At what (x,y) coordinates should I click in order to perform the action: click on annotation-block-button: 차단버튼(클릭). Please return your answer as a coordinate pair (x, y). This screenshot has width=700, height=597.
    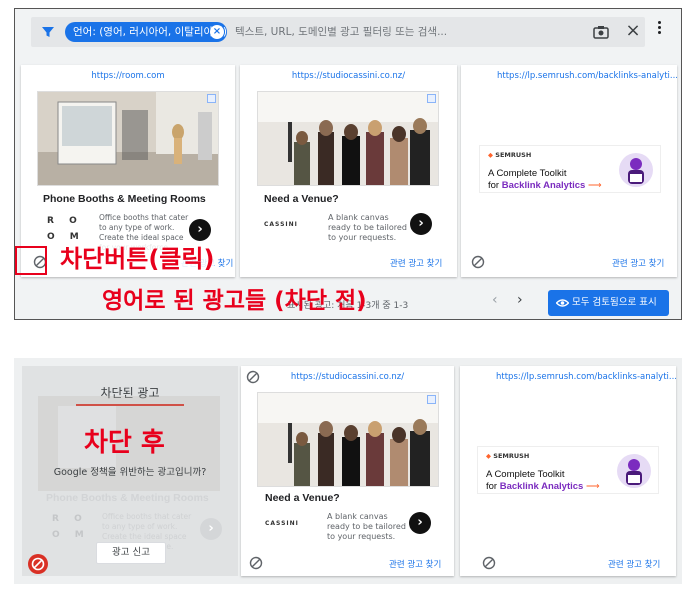
    Looking at the image, I should click on (137, 259).